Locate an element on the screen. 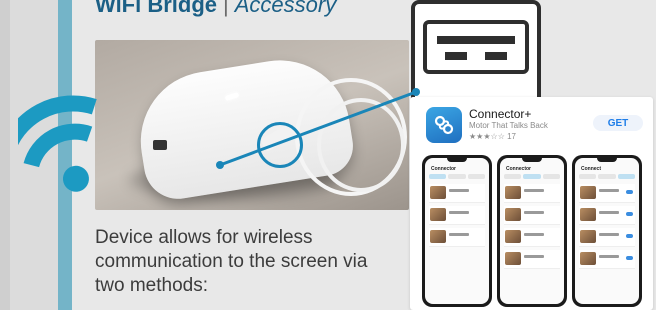 This screenshot has height=310, width=656. phone-screenshot-2: Connector is located at coordinates (532, 231).